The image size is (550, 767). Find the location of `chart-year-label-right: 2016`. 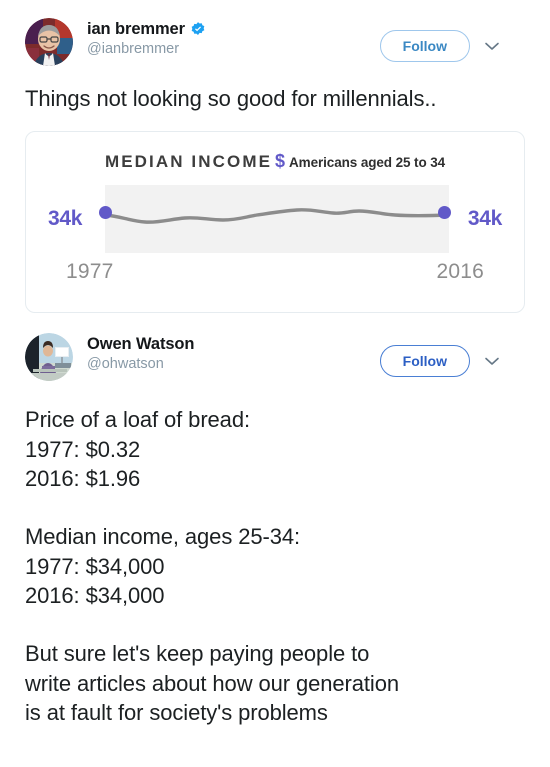

chart-year-label-right: 2016 is located at coordinates (460, 272).